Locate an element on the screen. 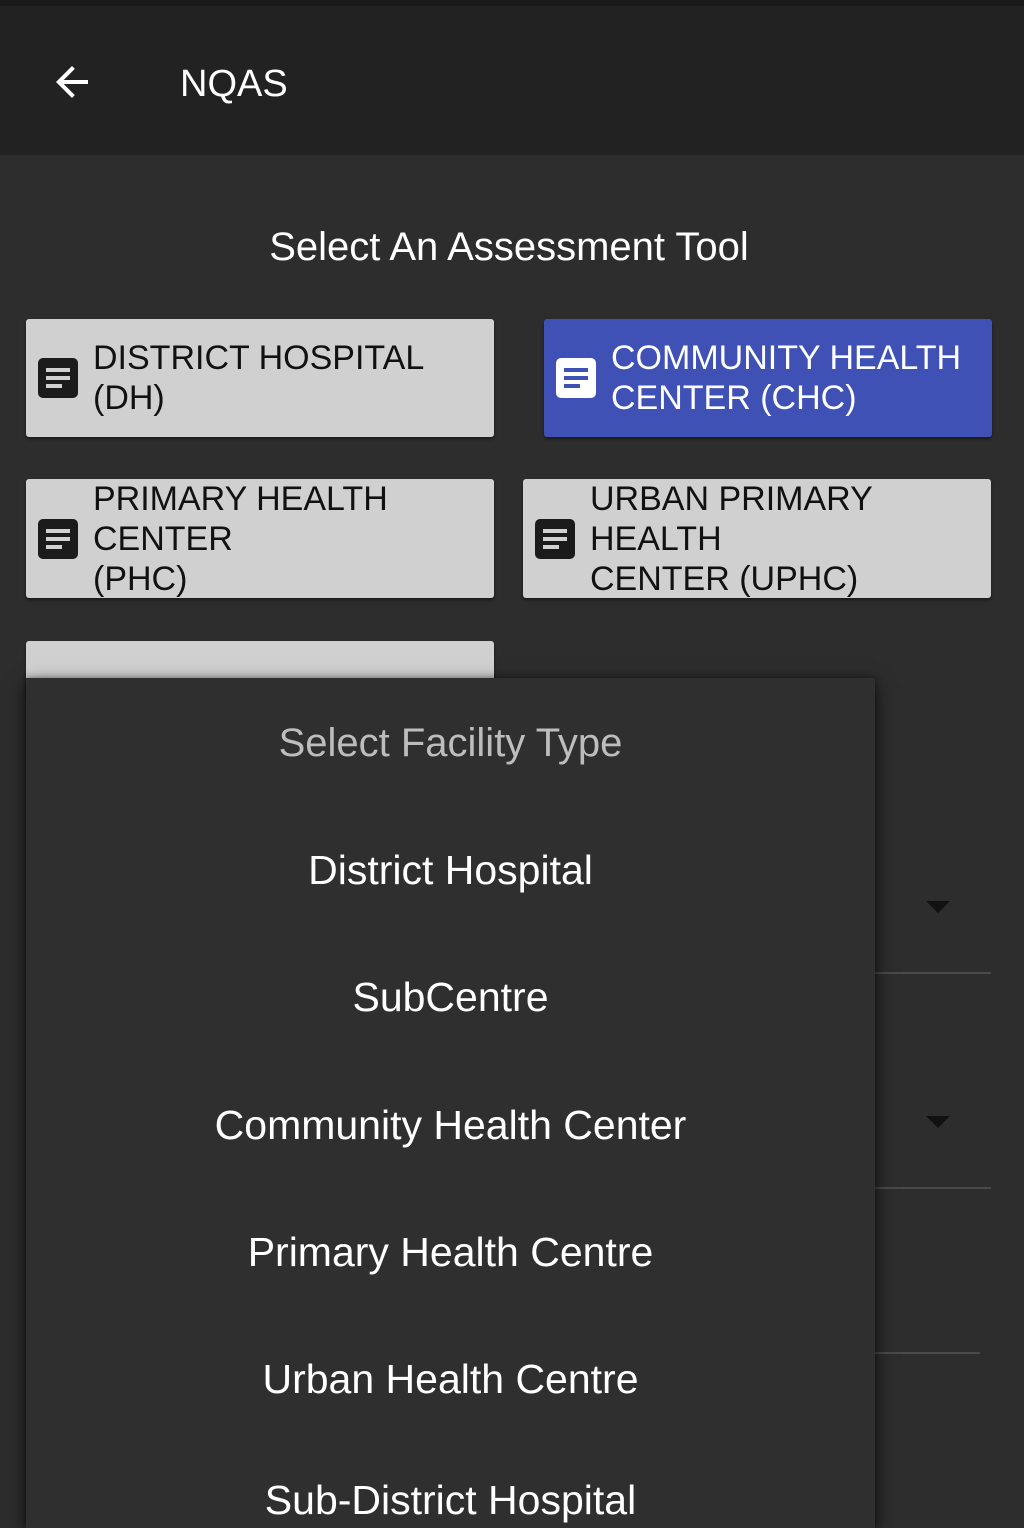 This screenshot has width=1024, height=1528. tool-button-label: PRIMARY HEALTH CENTER (PHC) is located at coordinates (240, 538).